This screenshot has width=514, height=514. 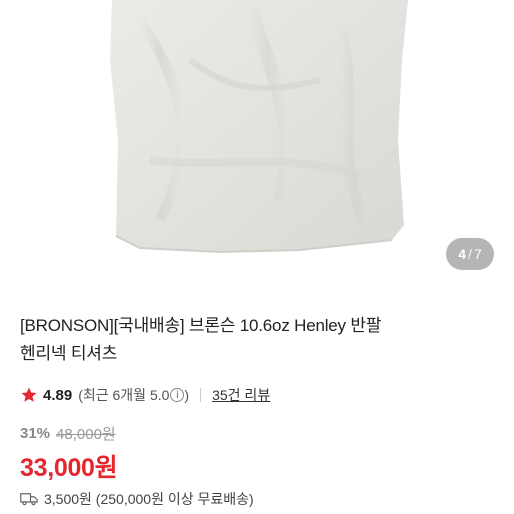 What do you see at coordinates (149, 499) in the screenshot?
I see `shipping-fee: 3,500원 (250,000원 이상 무료배송)` at bounding box center [149, 499].